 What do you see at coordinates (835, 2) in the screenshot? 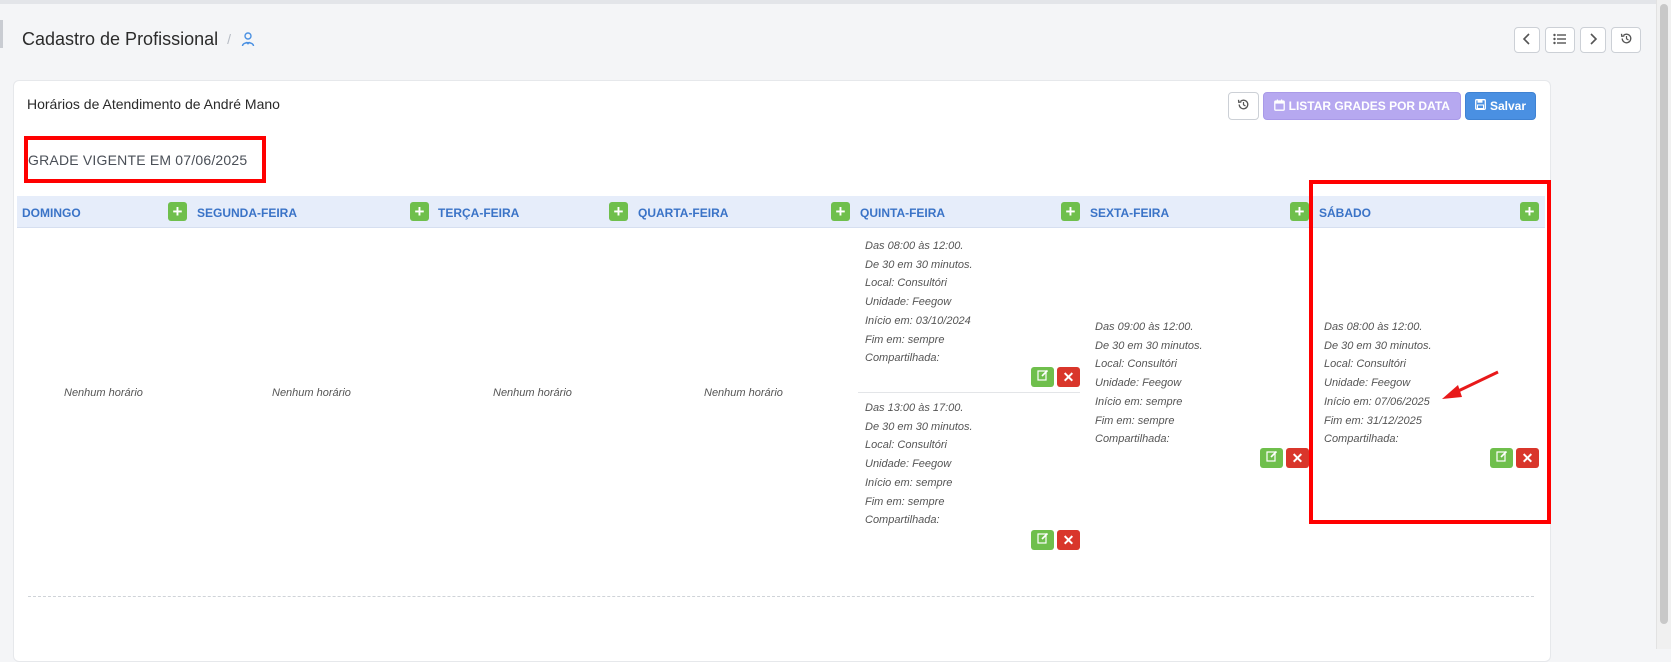
I see `top-bar` at bounding box center [835, 2].